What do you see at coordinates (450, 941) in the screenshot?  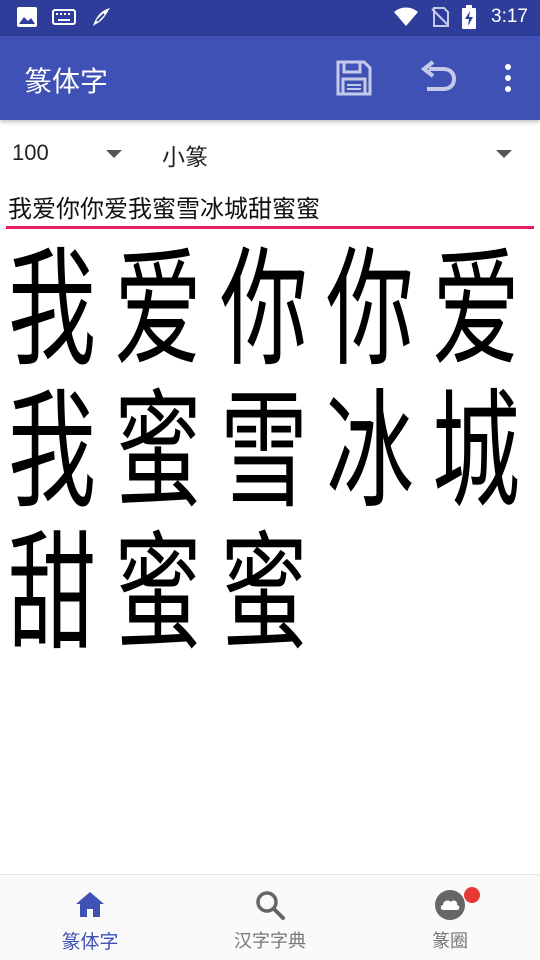 I see `nav-label: 篆圈` at bounding box center [450, 941].